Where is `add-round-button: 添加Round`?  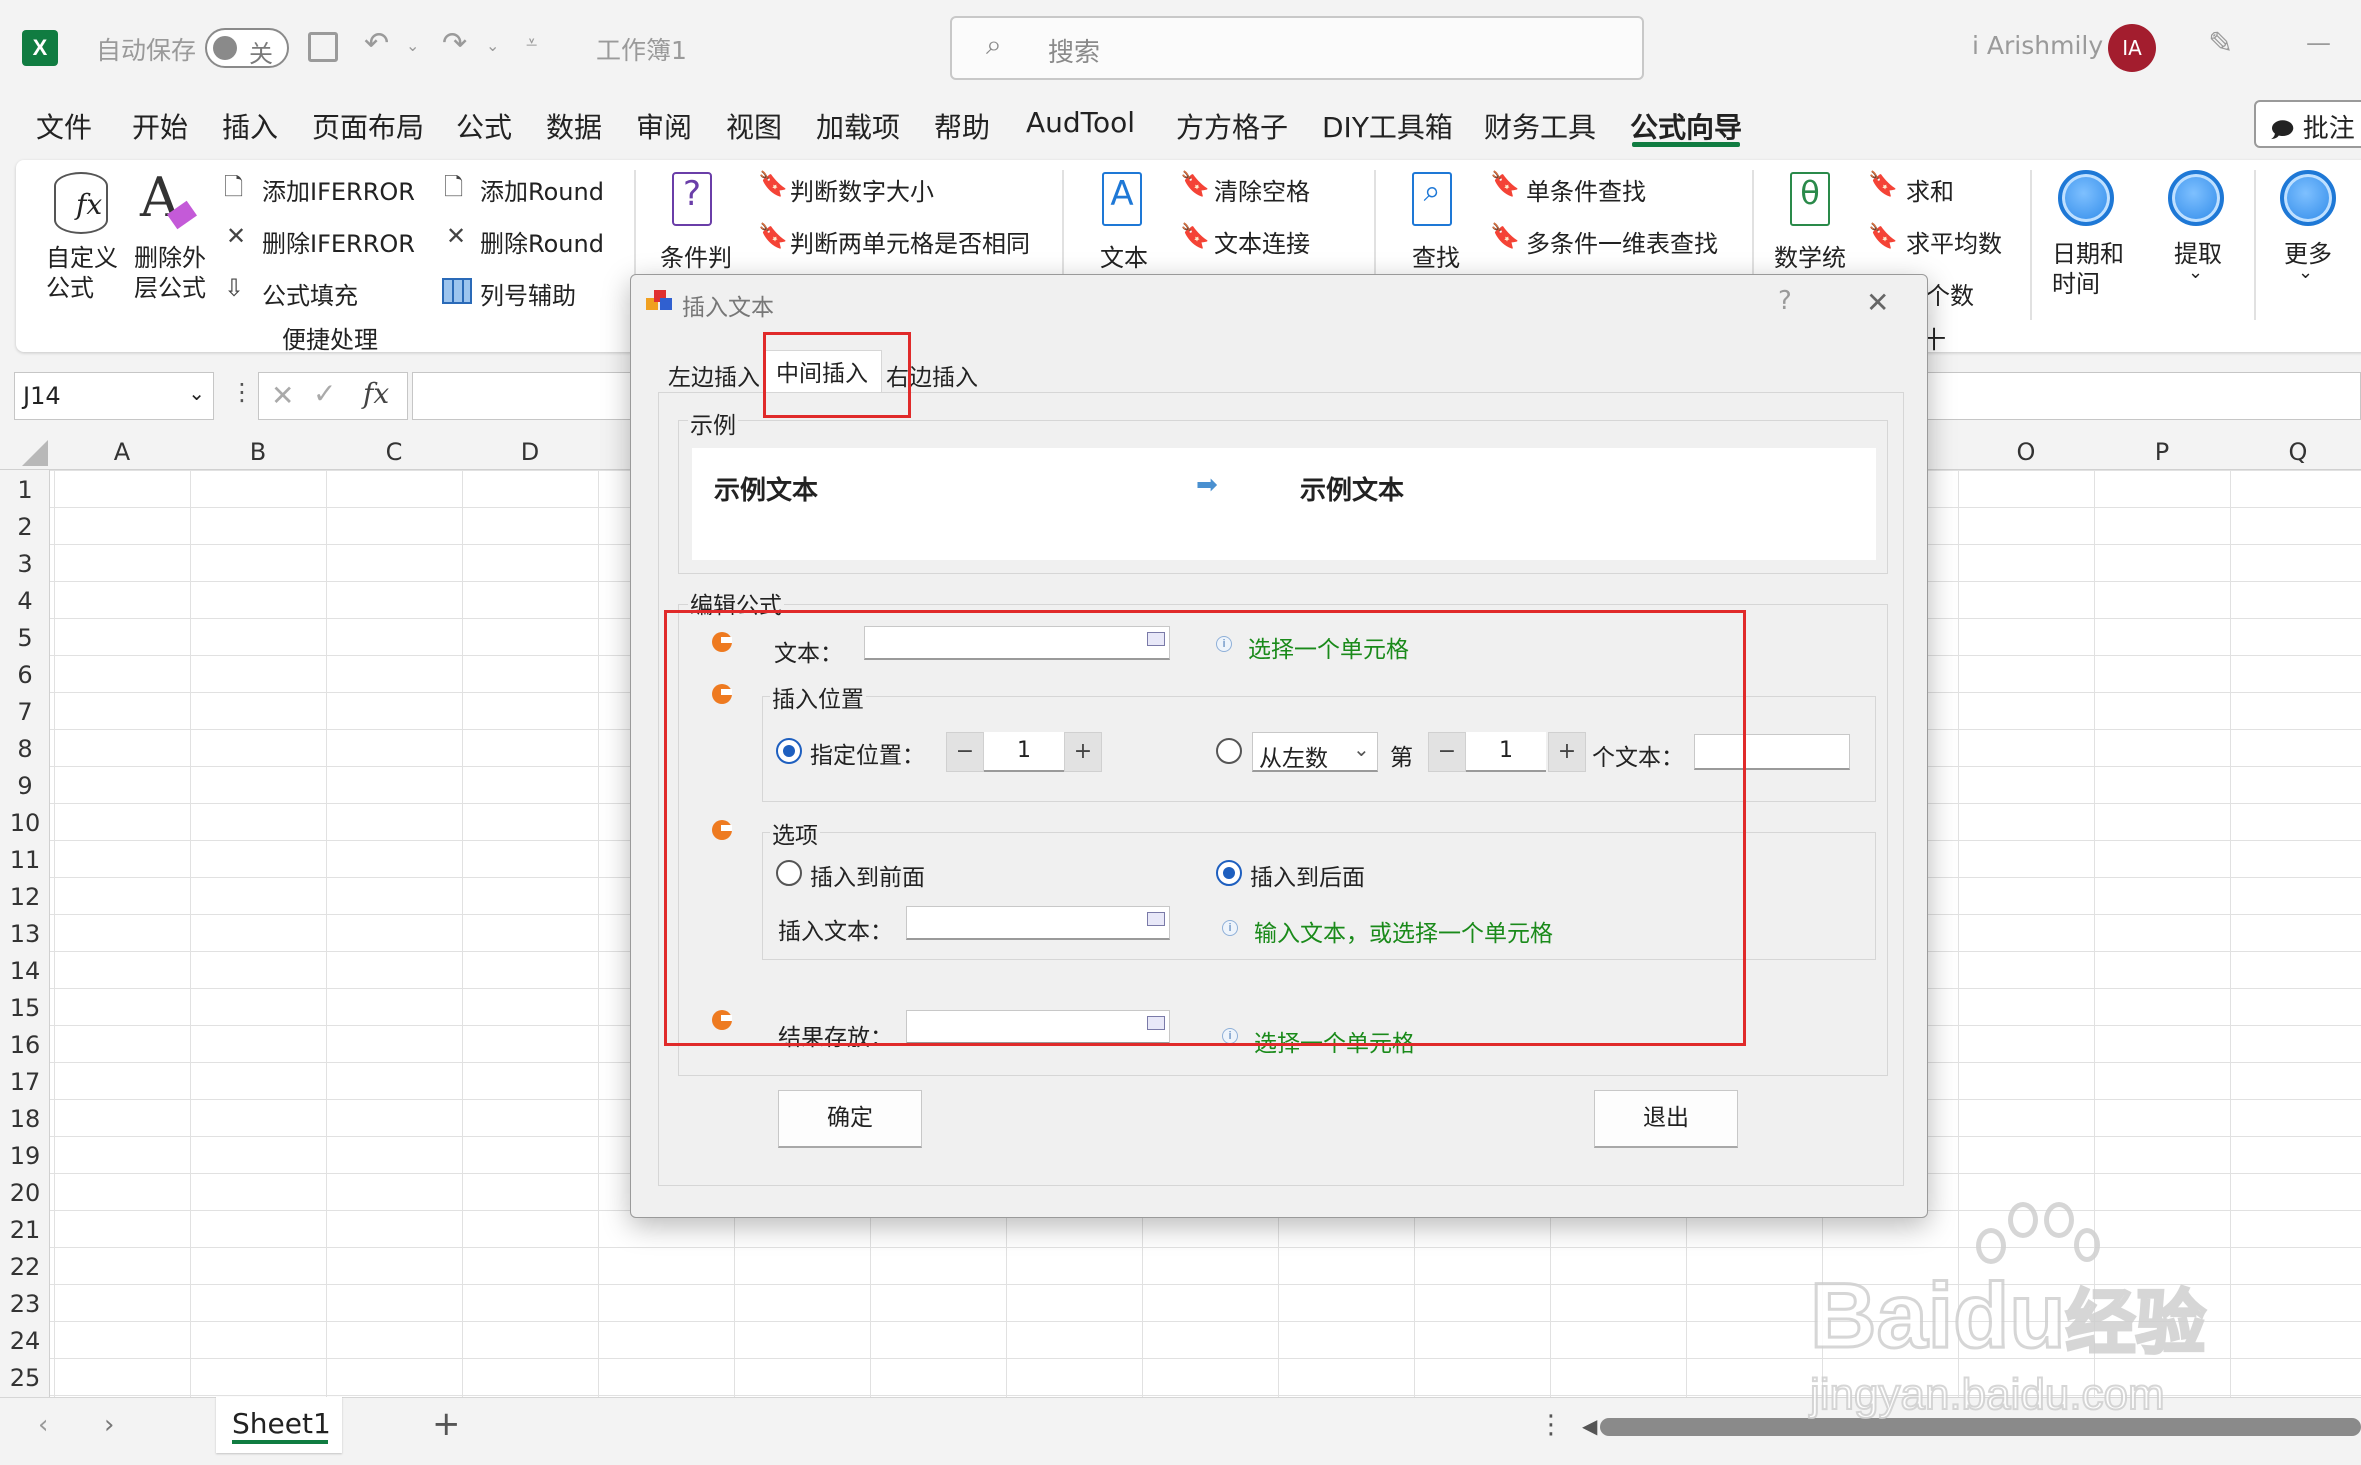 add-round-button: 添加Round is located at coordinates (542, 189).